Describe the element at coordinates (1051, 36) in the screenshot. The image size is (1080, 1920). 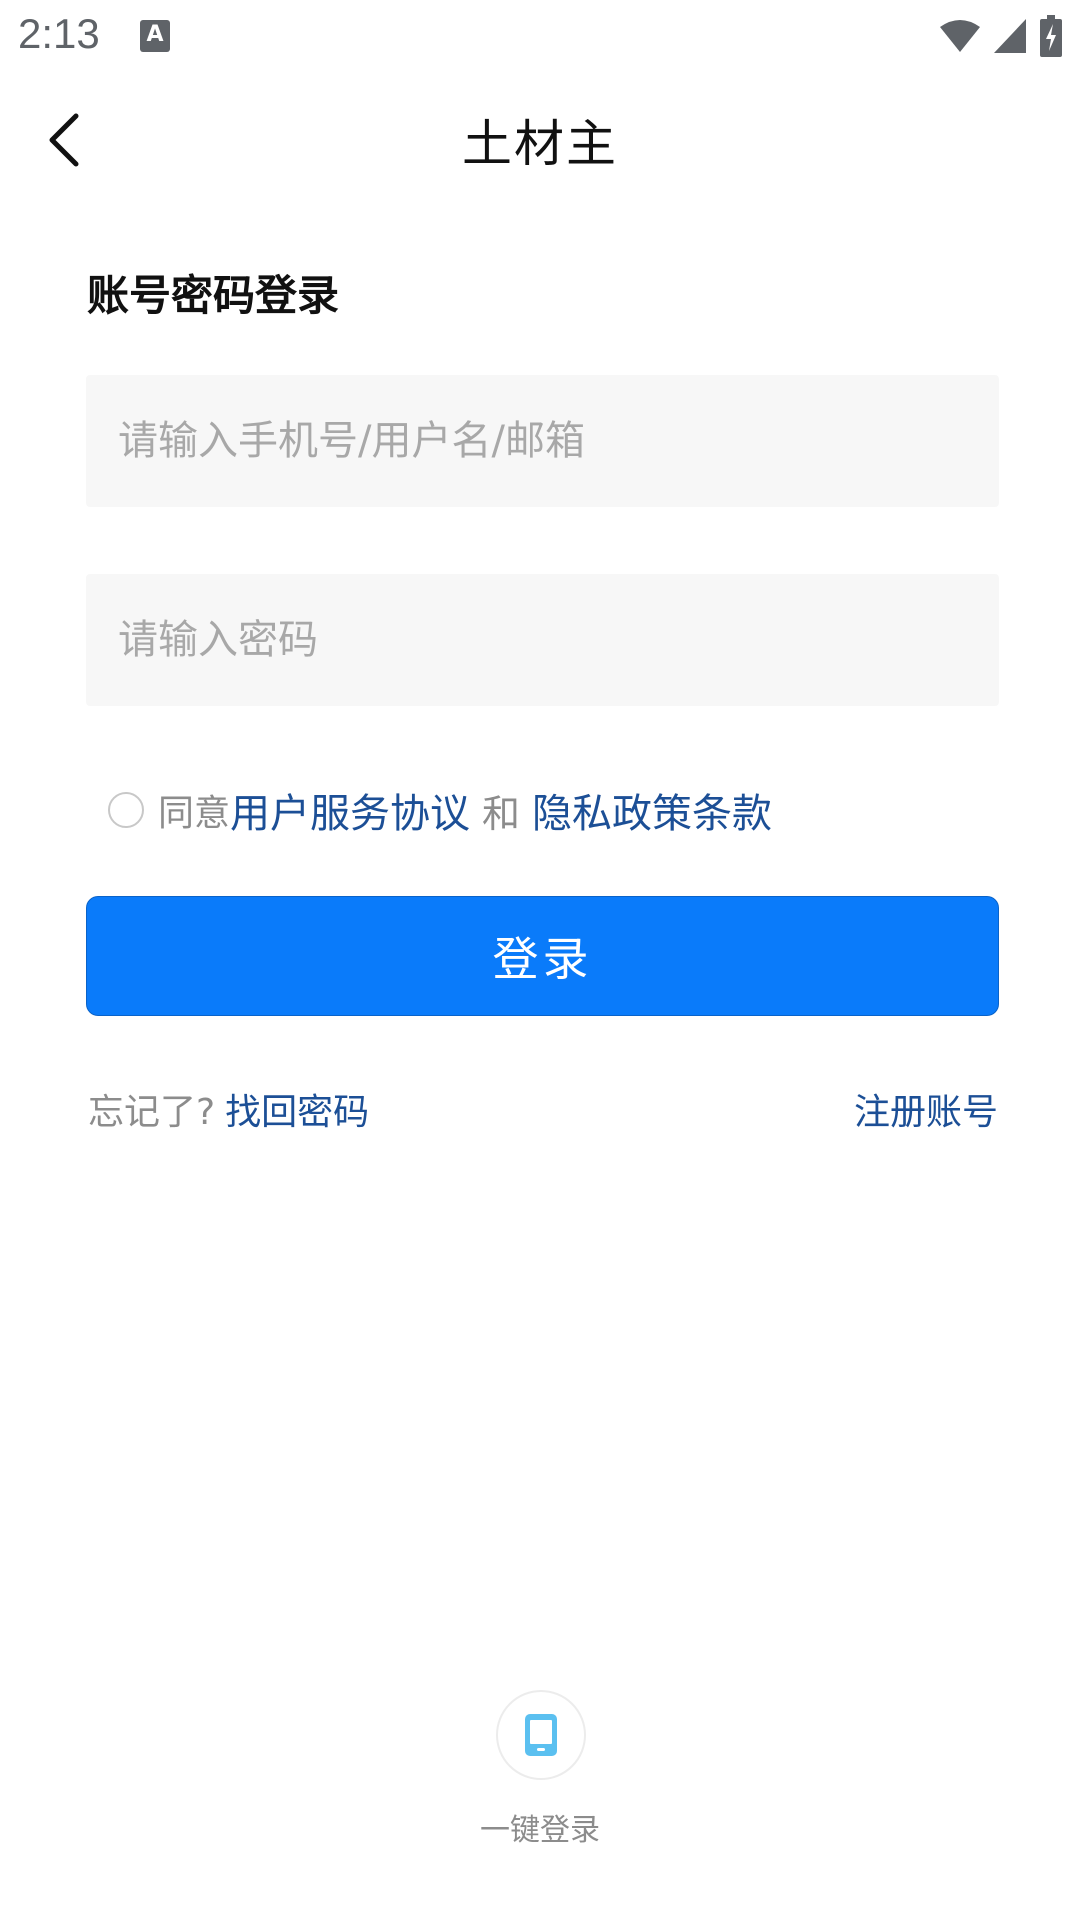
I see `battery-charging-icon` at that location.